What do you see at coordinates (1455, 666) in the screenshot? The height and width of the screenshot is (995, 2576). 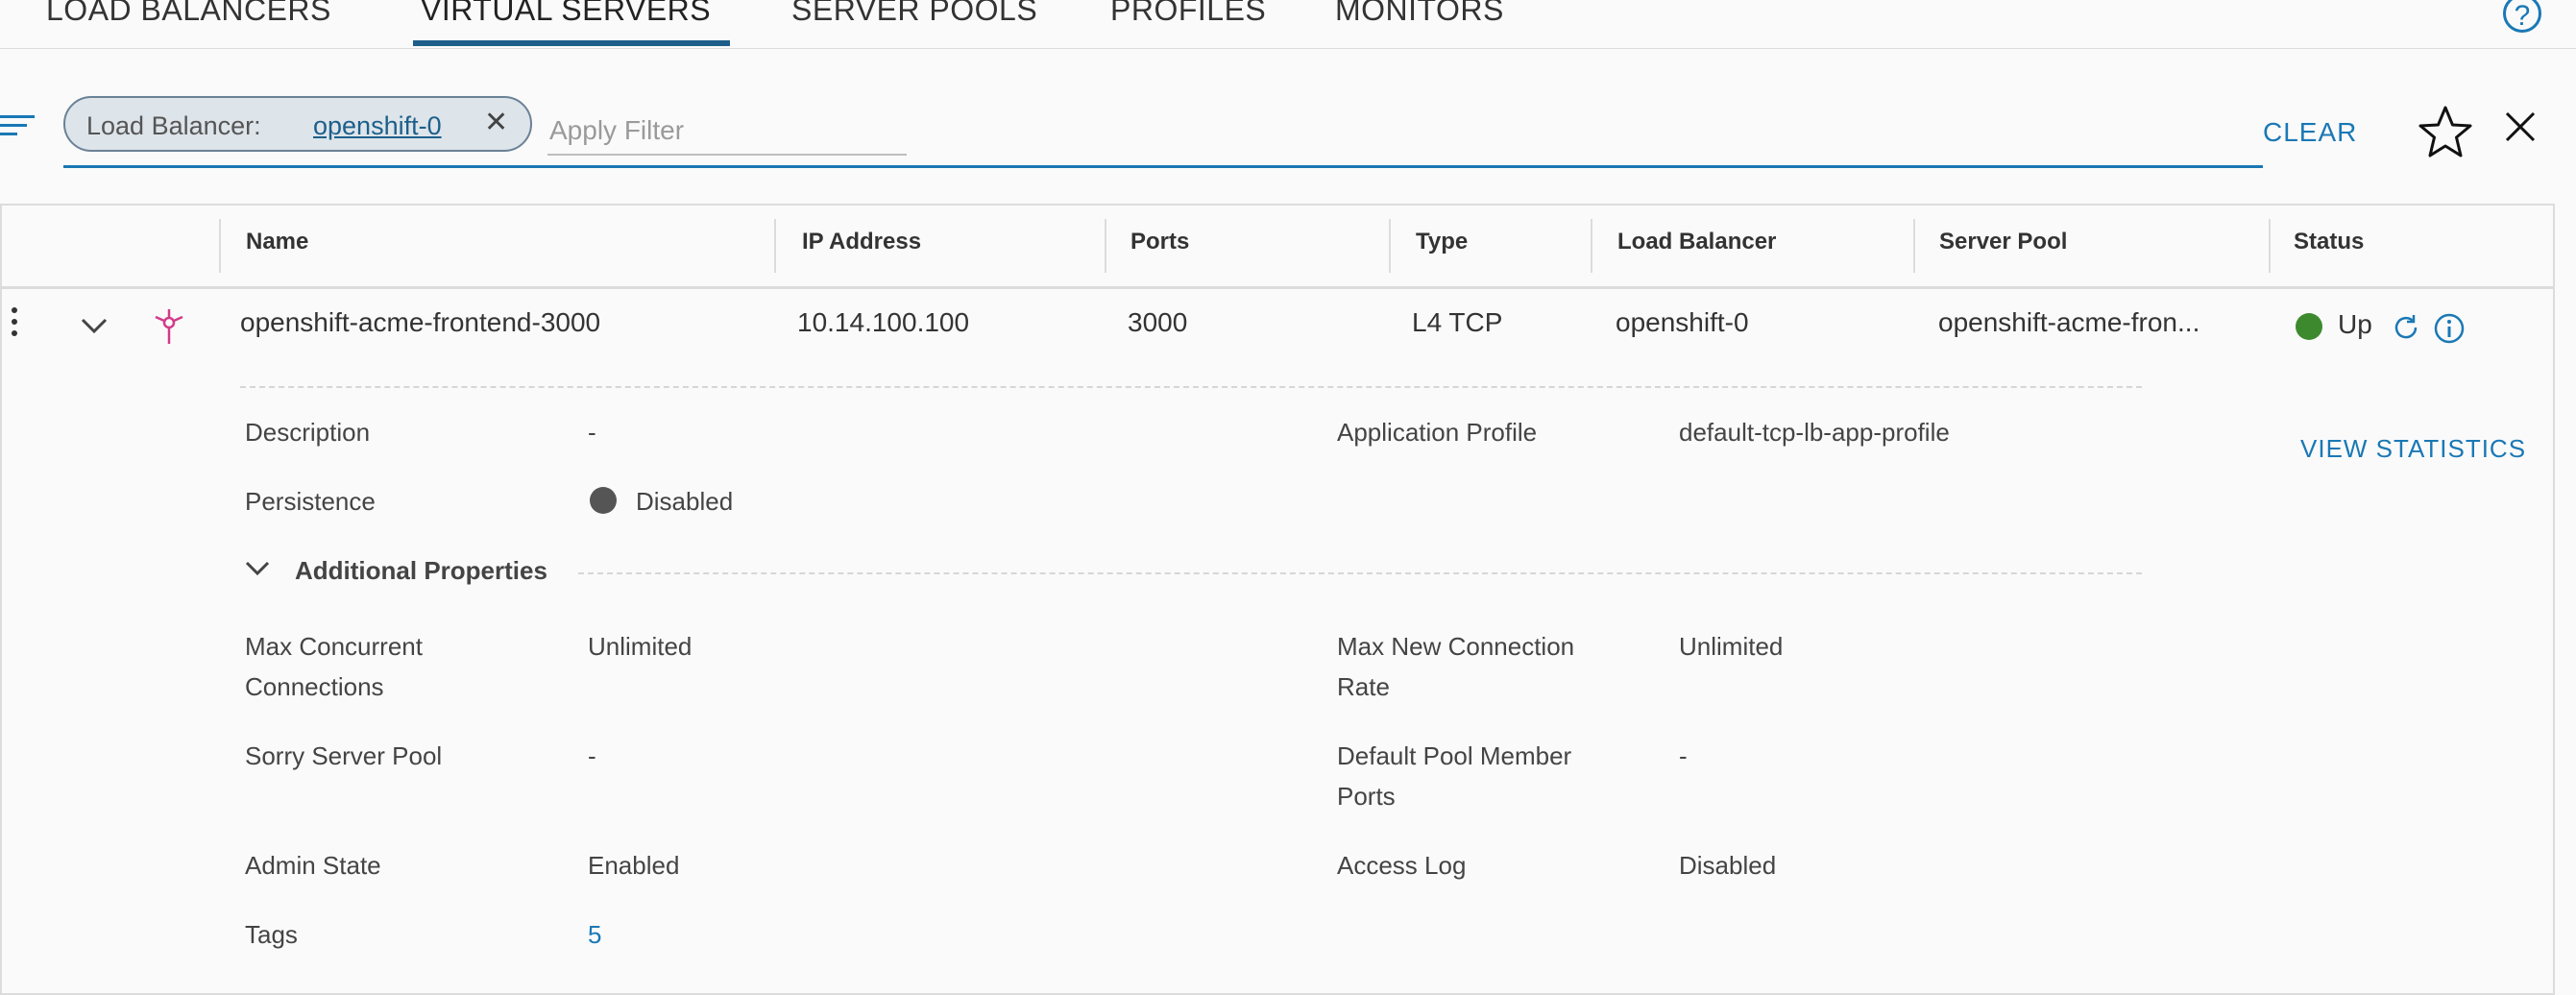 I see `max-new-connection-label: Max New Connection Rate` at bounding box center [1455, 666].